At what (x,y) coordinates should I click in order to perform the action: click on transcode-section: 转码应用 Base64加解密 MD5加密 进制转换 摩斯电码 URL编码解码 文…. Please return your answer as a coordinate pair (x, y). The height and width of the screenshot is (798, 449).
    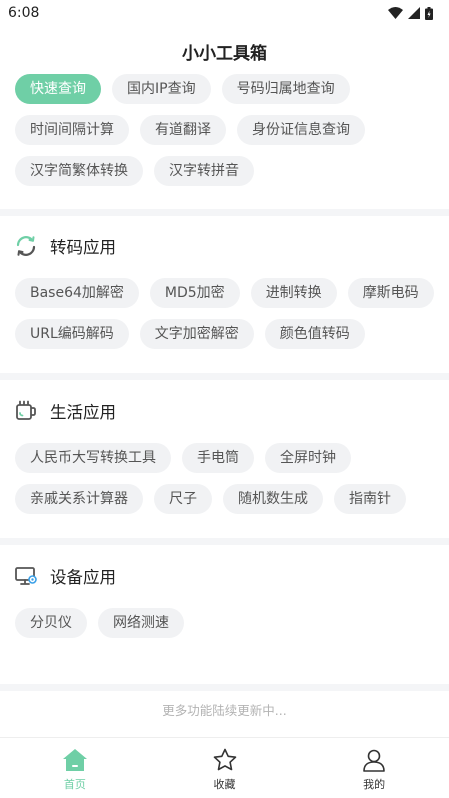
    Looking at the image, I should click on (224, 290).